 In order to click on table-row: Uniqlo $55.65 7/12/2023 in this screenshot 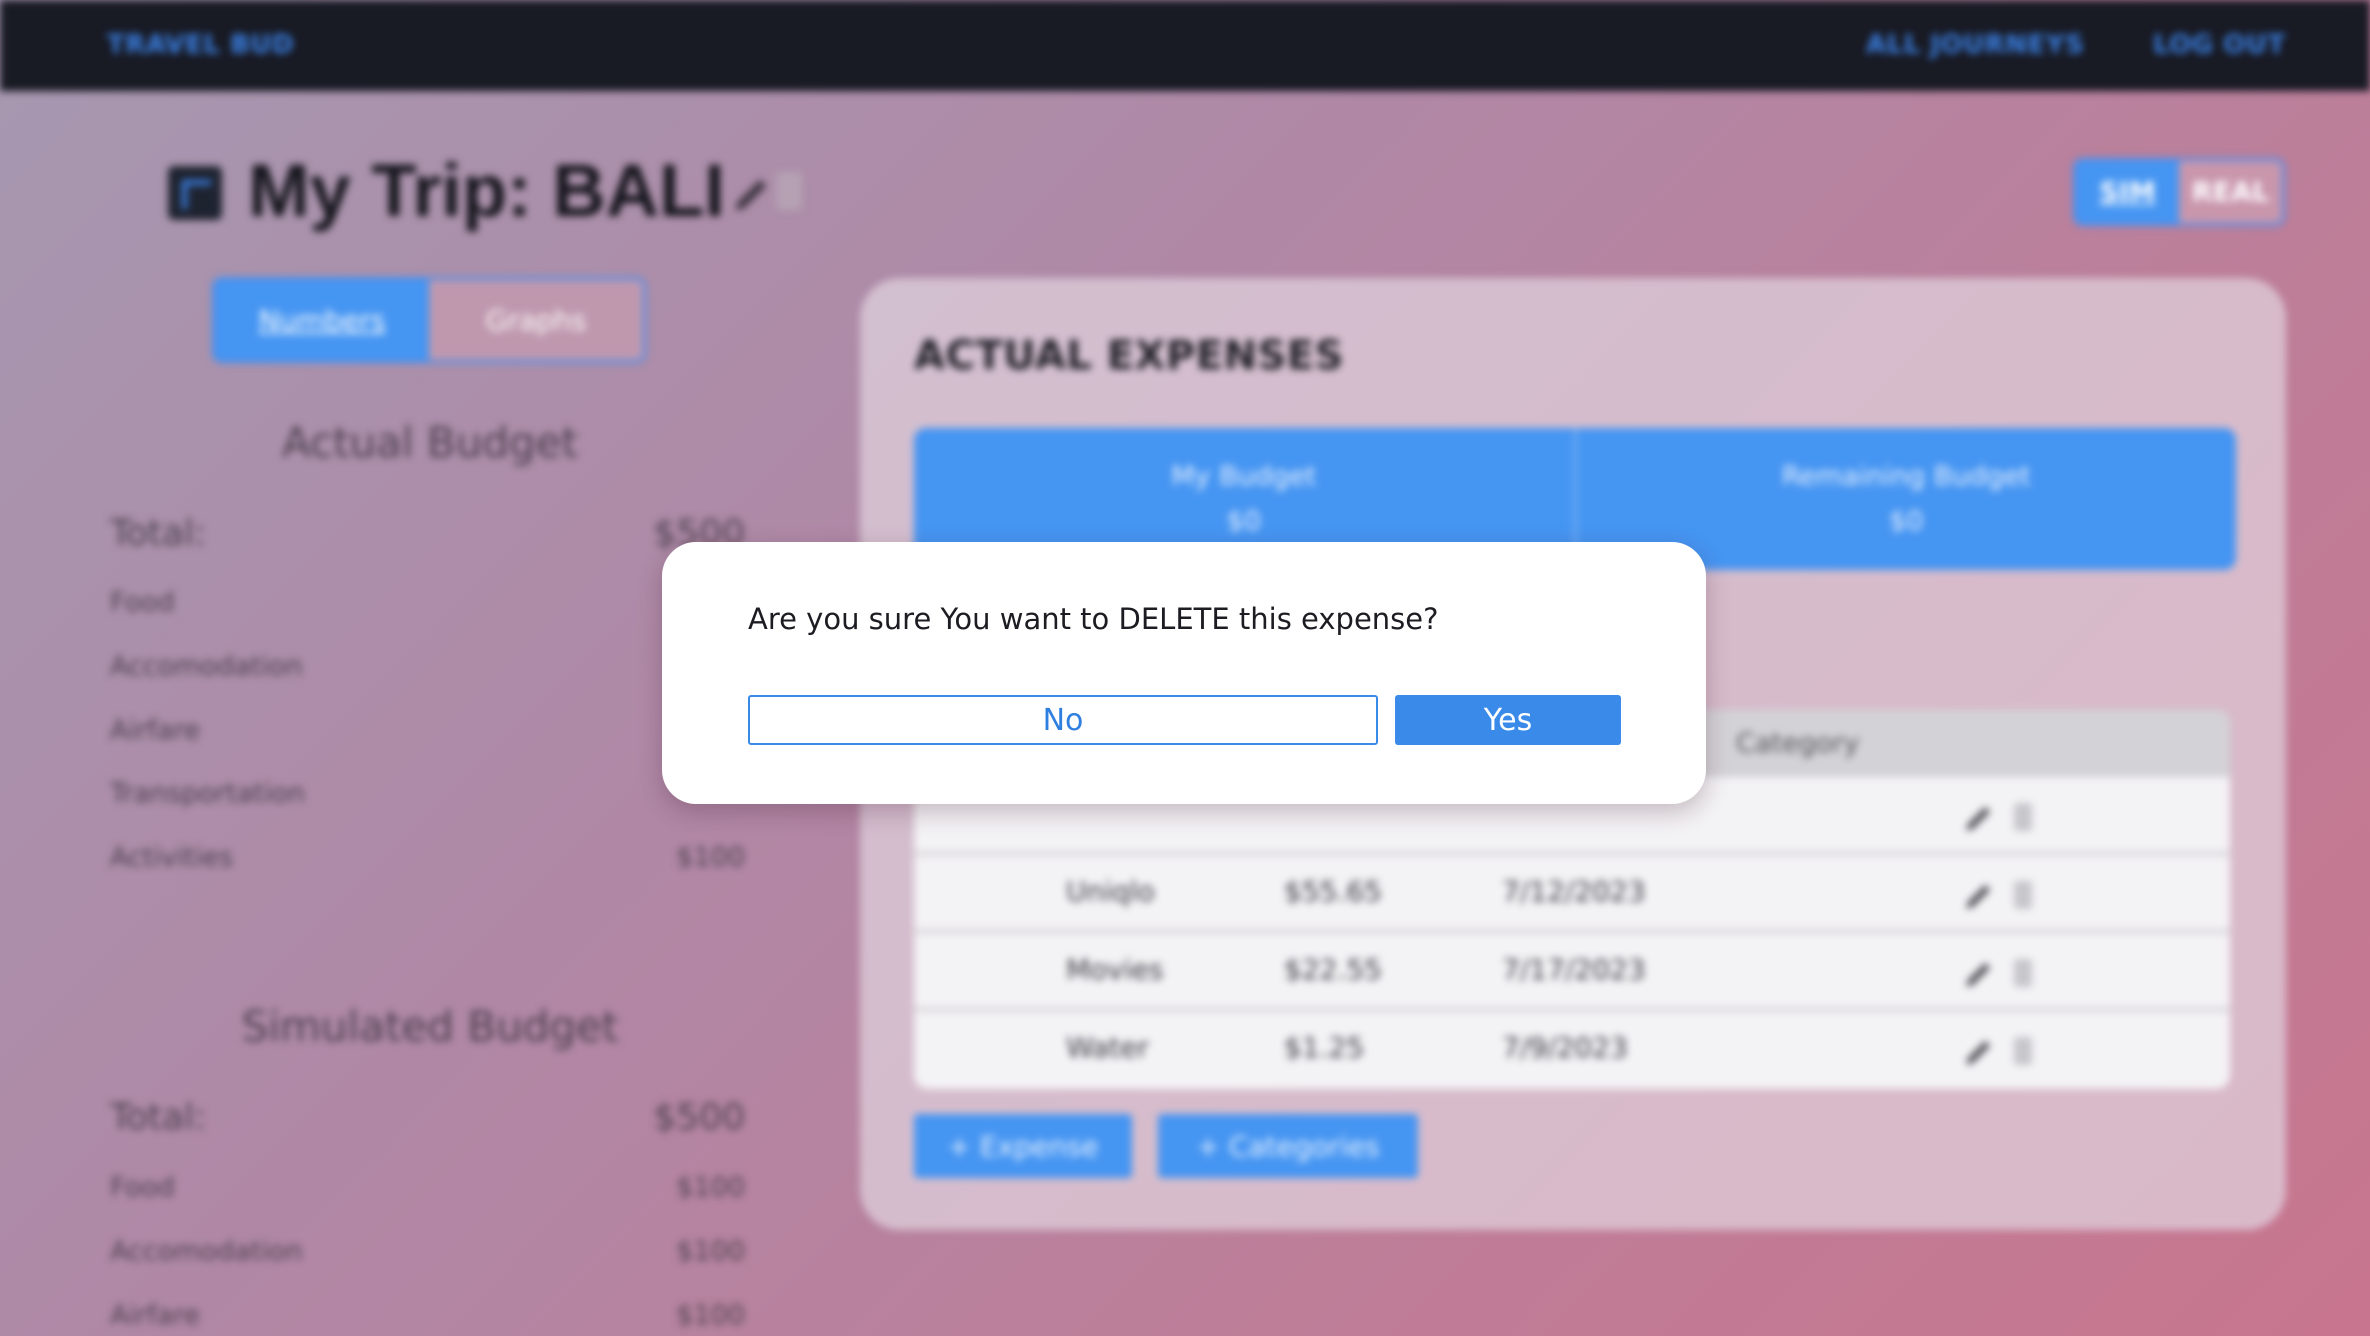, I will do `click(1572, 894)`.